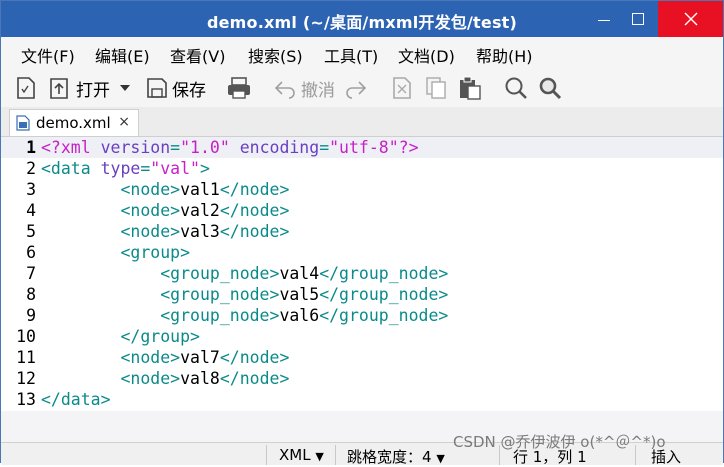 The width and height of the screenshot is (724, 467). Describe the element at coordinates (31, 210) in the screenshot. I see `line-number: 4` at that location.